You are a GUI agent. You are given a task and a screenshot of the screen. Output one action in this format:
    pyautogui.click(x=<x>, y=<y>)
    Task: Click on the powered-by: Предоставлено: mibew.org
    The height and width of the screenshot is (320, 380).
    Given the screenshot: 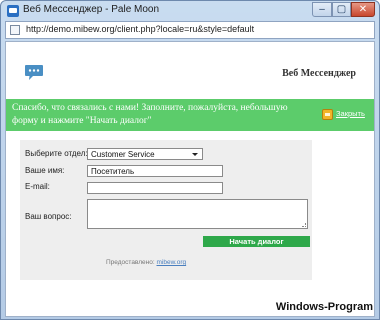 What is the action you would take?
    pyautogui.click(x=146, y=262)
    